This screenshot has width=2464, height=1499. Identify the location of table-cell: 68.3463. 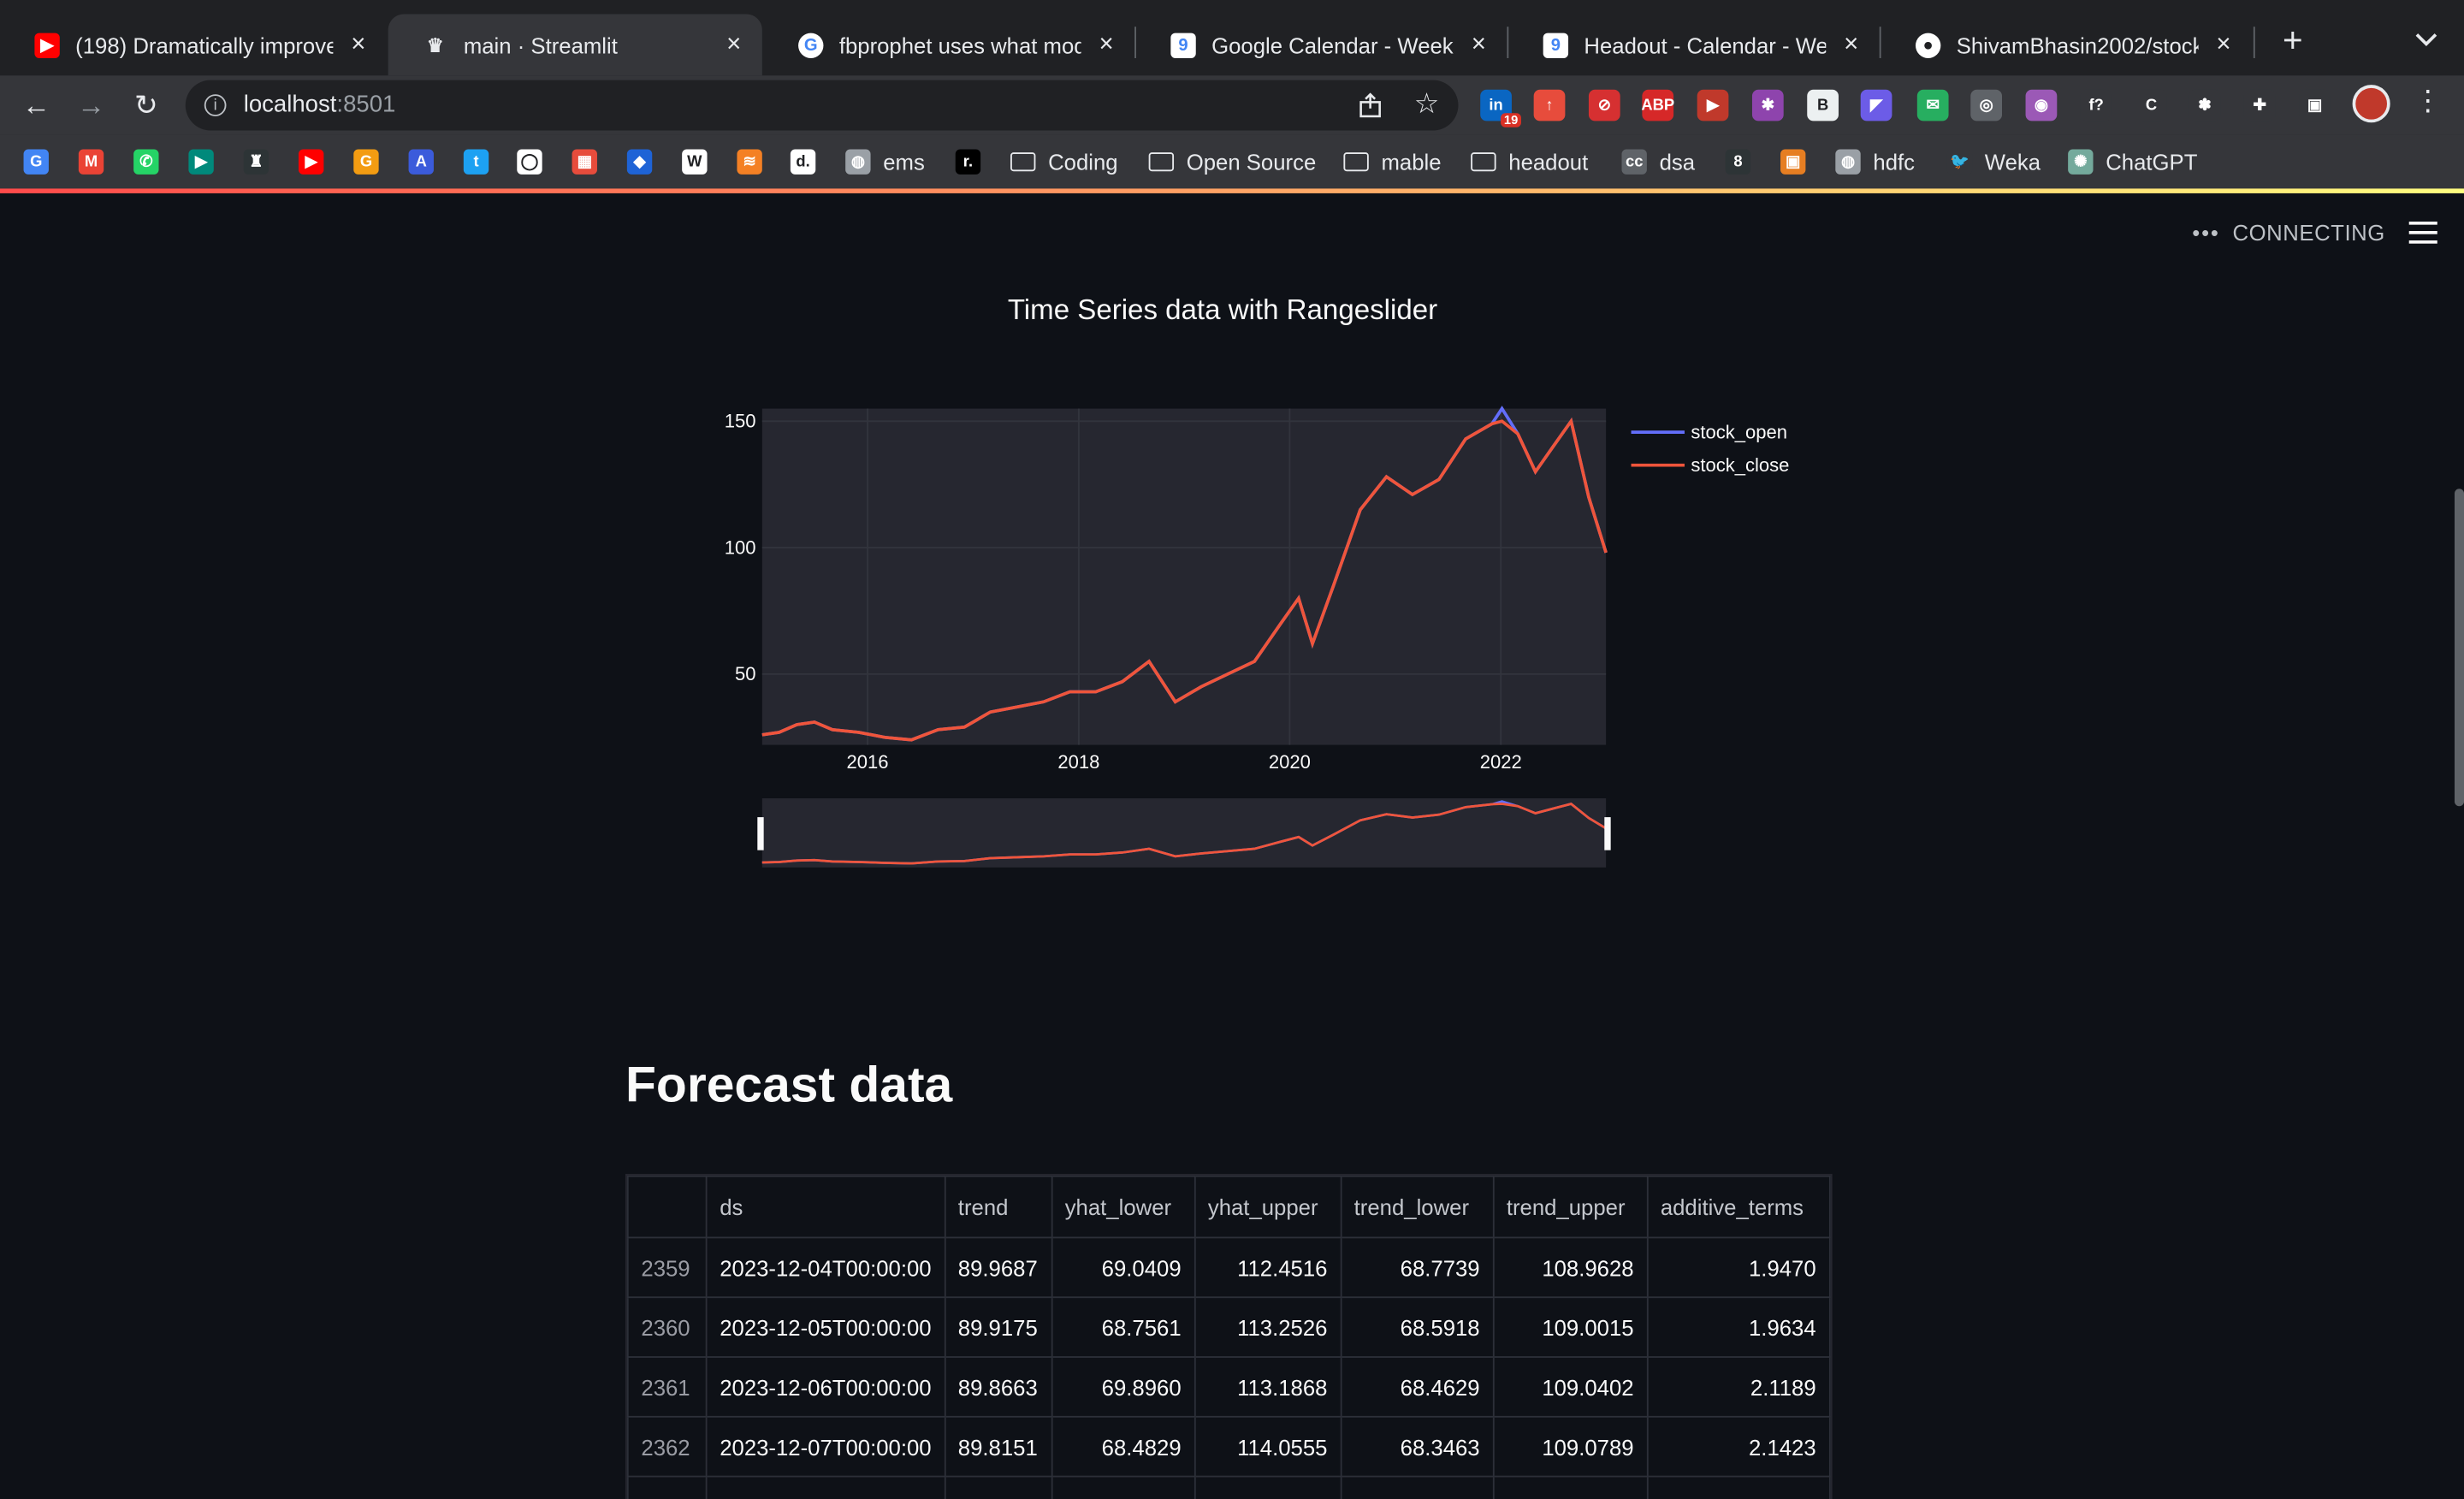
(1417, 1446).